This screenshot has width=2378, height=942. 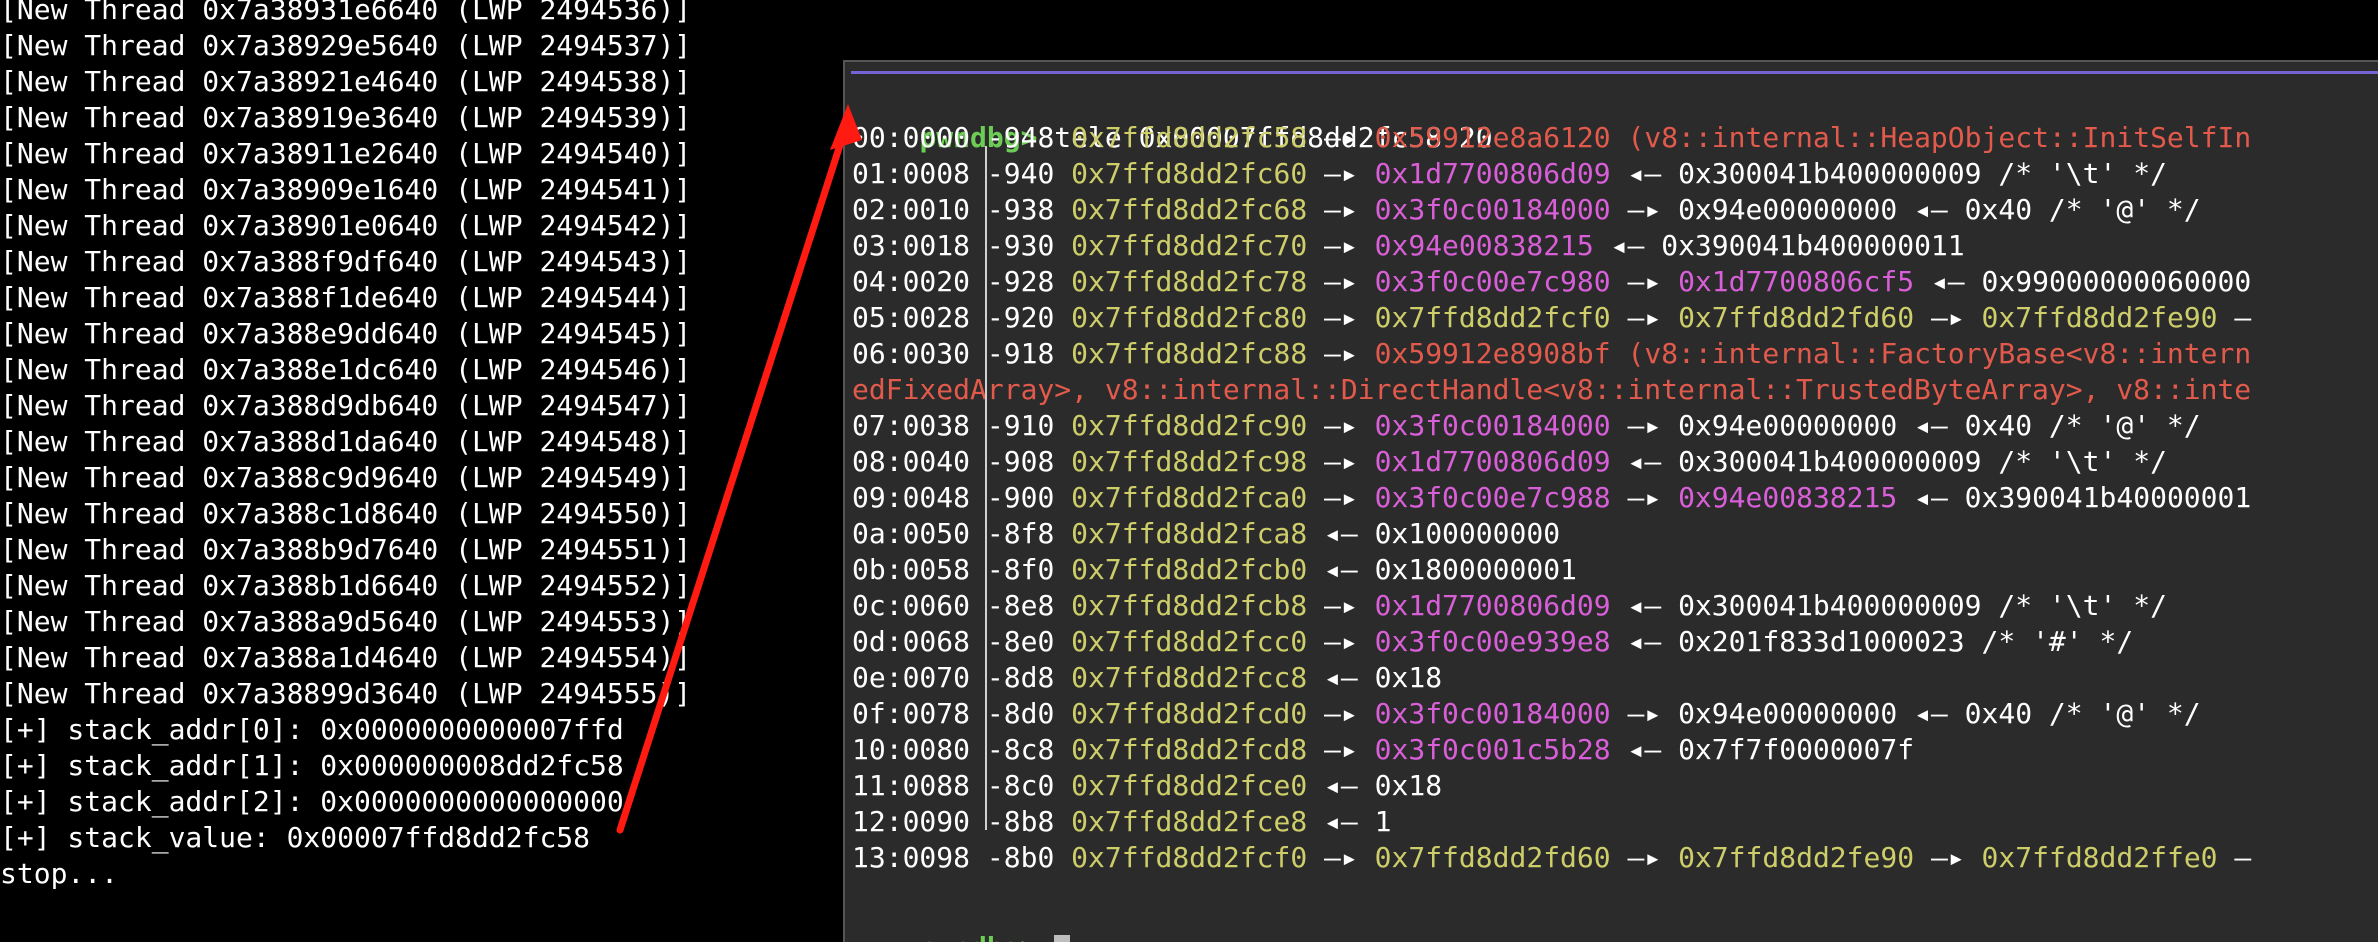 What do you see at coordinates (312, 765) in the screenshot?
I see `terminal-output-line: [+] stack_addr[1]: 0x000000008dd2fc58` at bounding box center [312, 765].